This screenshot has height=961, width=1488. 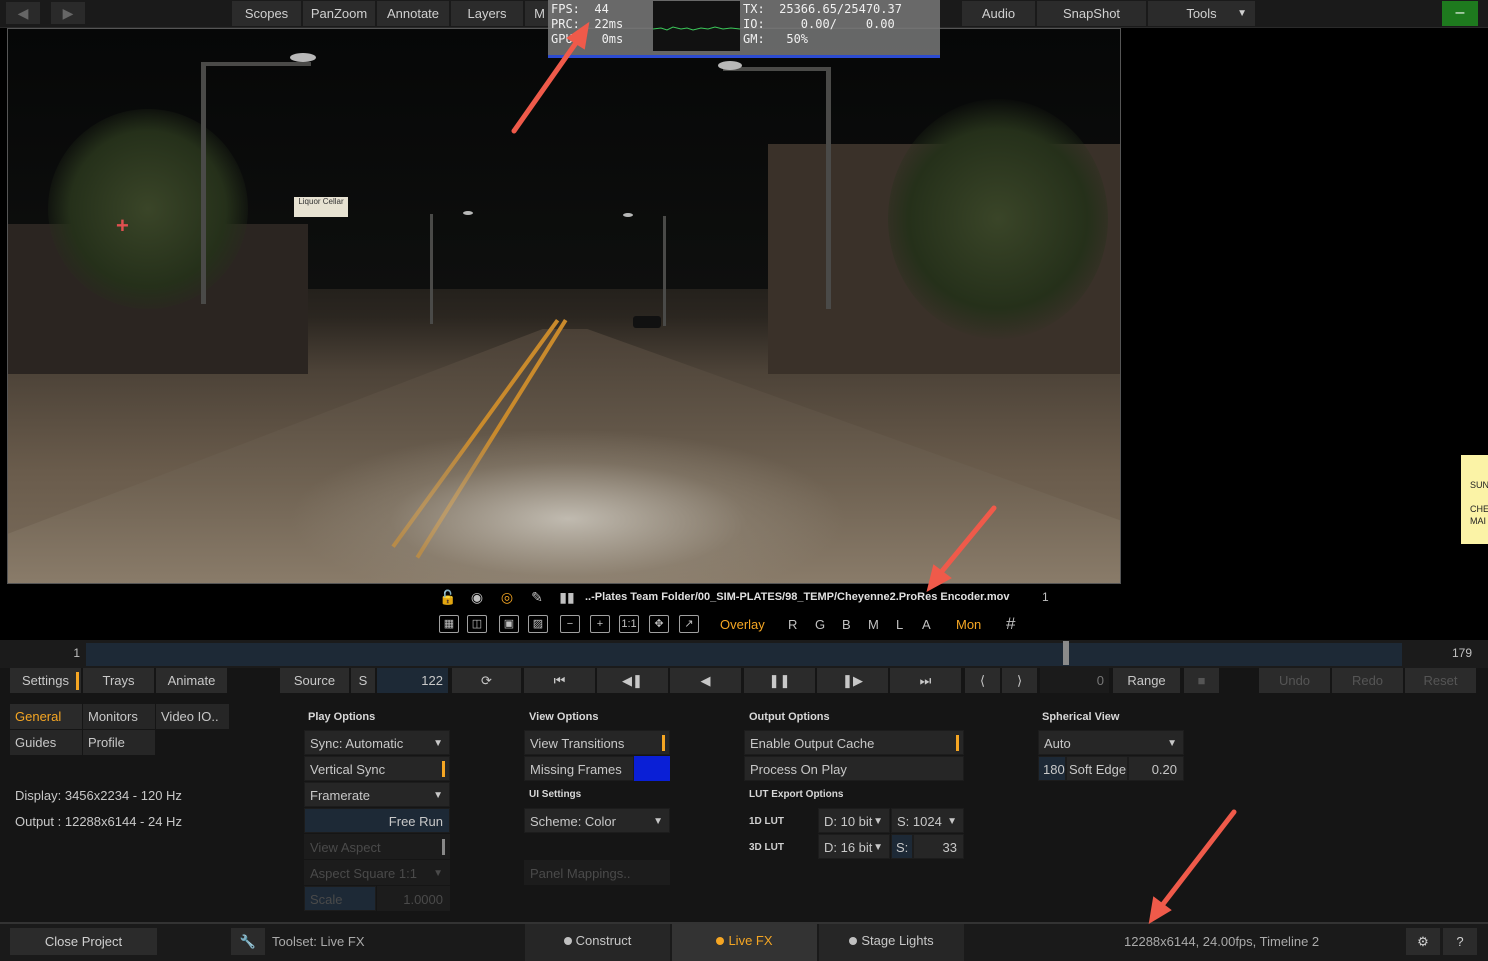 I want to click on annotation-arrow-status, so click(x=1197, y=860).